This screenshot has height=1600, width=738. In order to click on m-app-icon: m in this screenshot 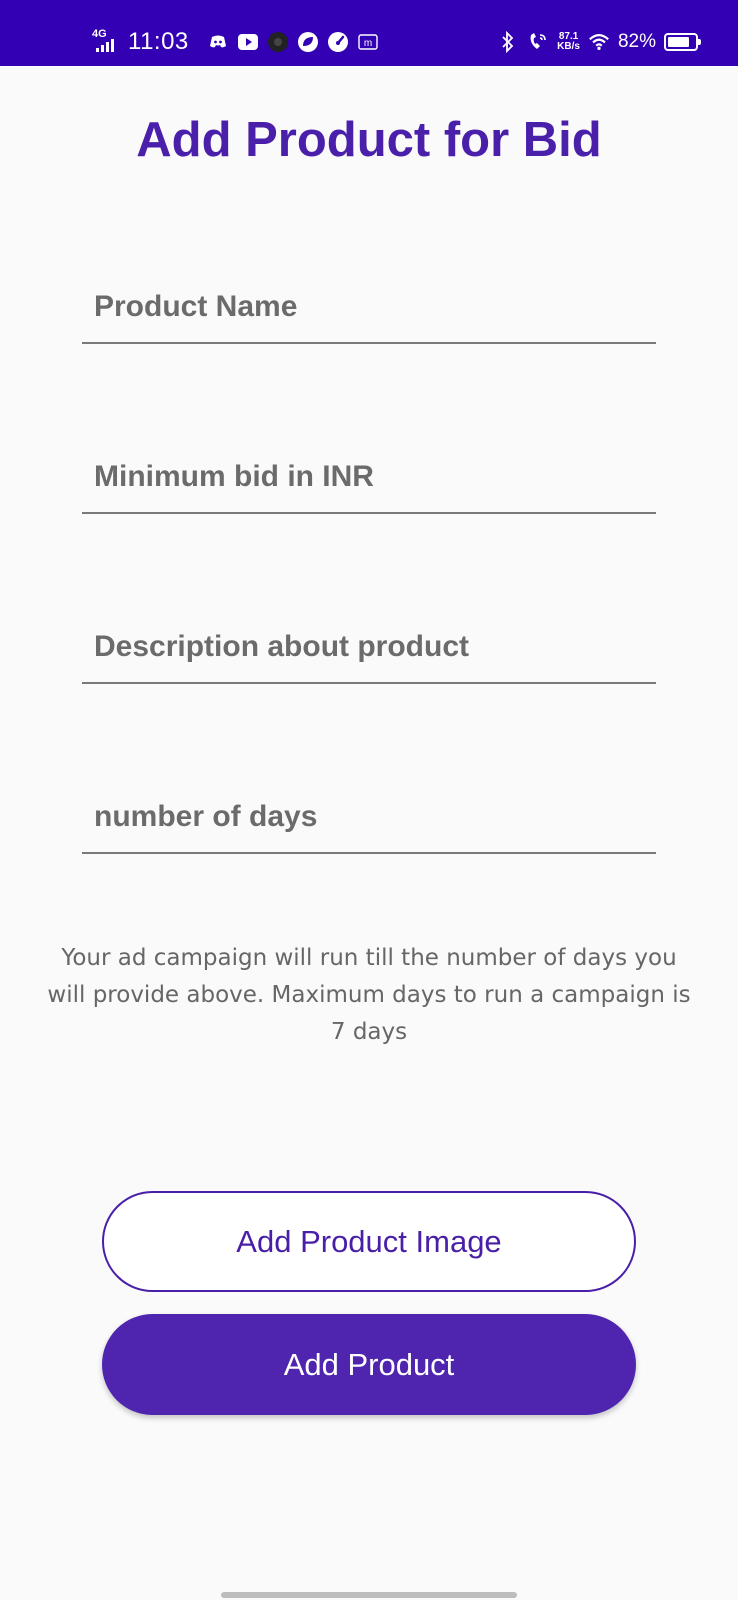, I will do `click(368, 42)`.